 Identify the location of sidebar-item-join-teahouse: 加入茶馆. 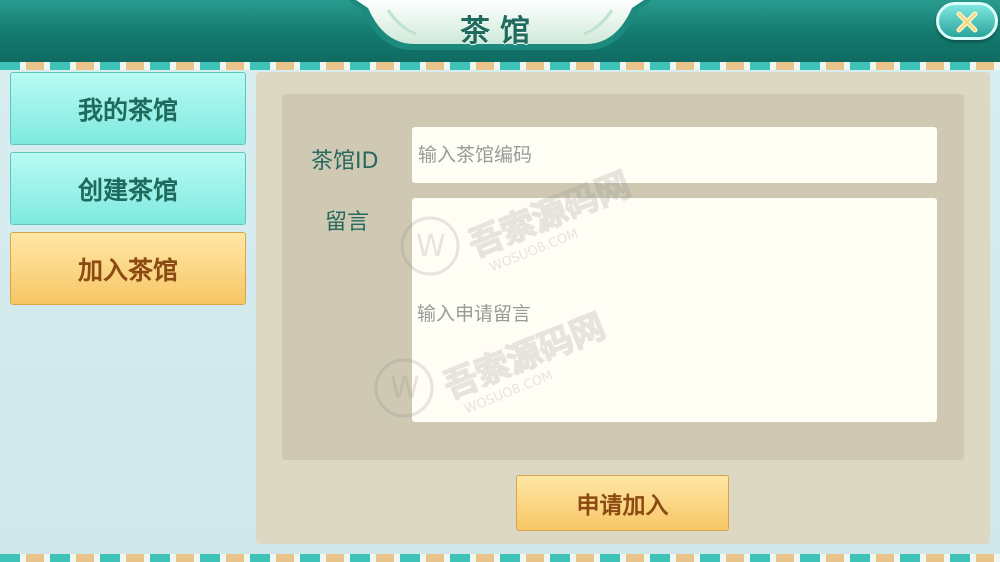
(128, 268).